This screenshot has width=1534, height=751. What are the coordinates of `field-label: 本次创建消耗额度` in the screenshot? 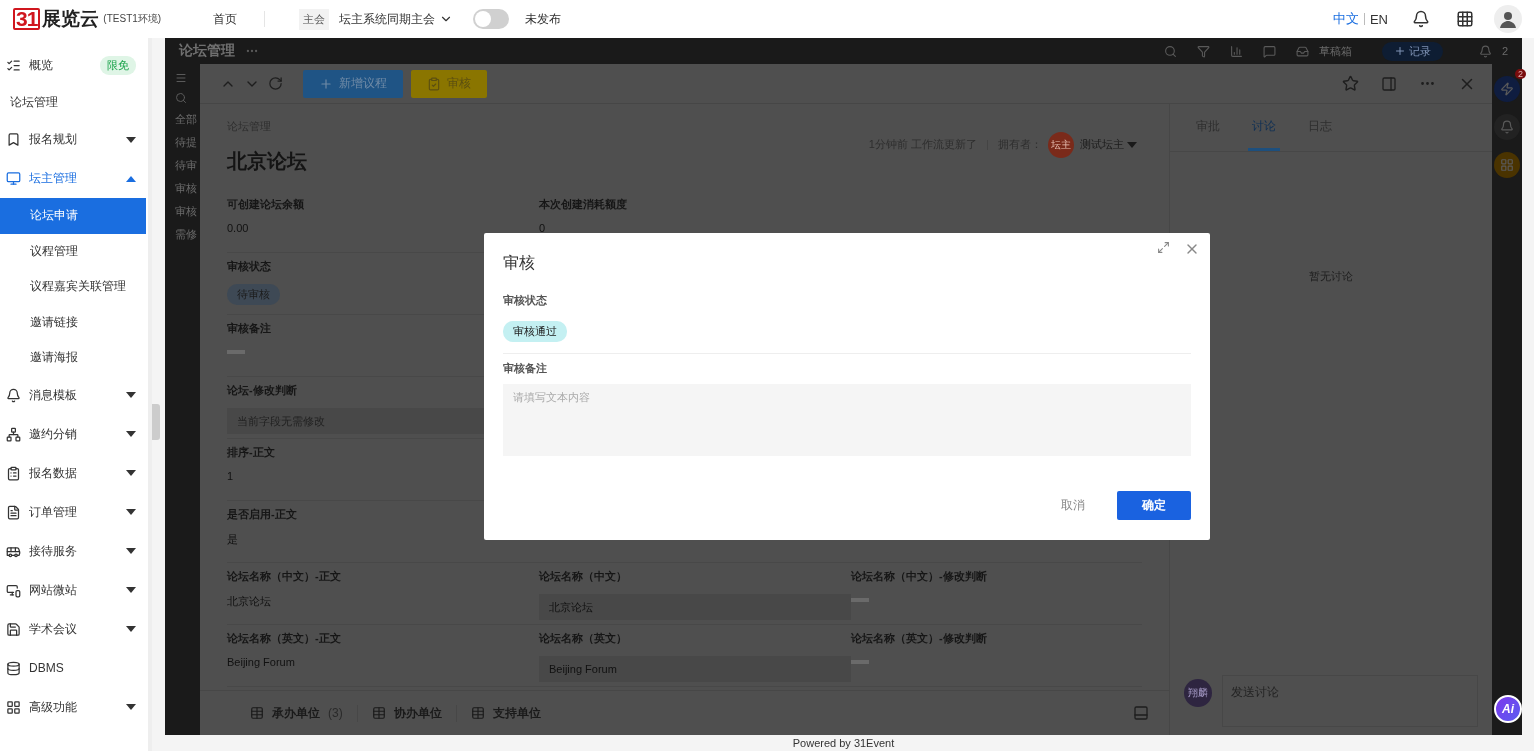 It's located at (583, 204).